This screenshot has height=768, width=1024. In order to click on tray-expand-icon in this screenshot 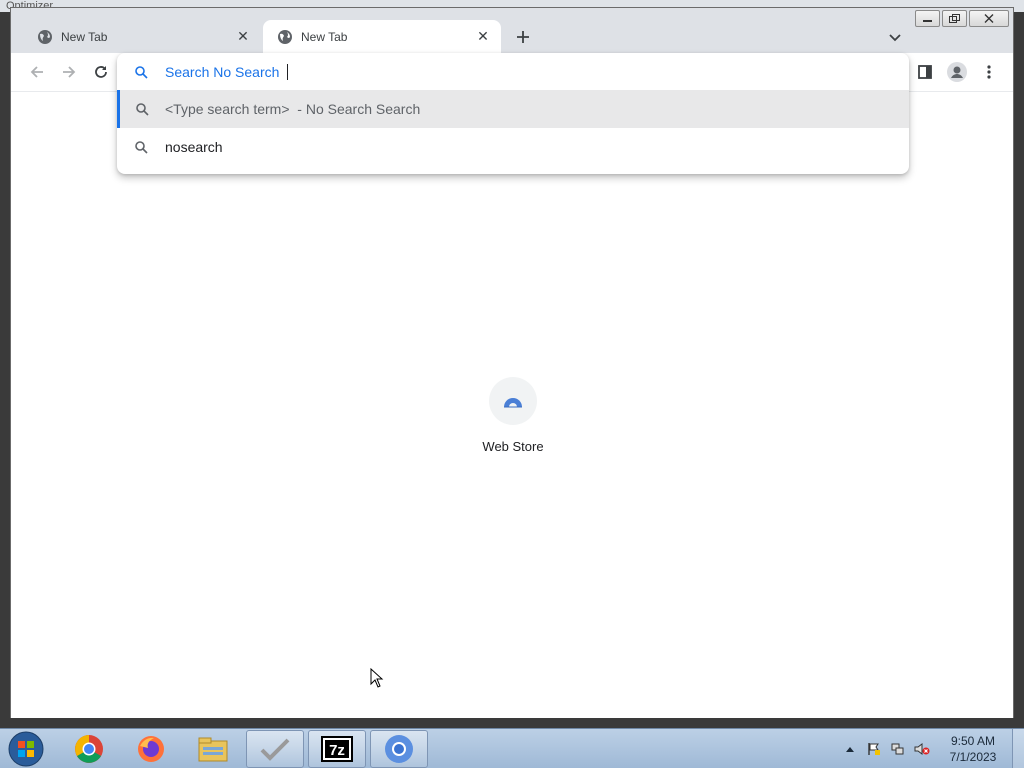, I will do `click(850, 749)`.